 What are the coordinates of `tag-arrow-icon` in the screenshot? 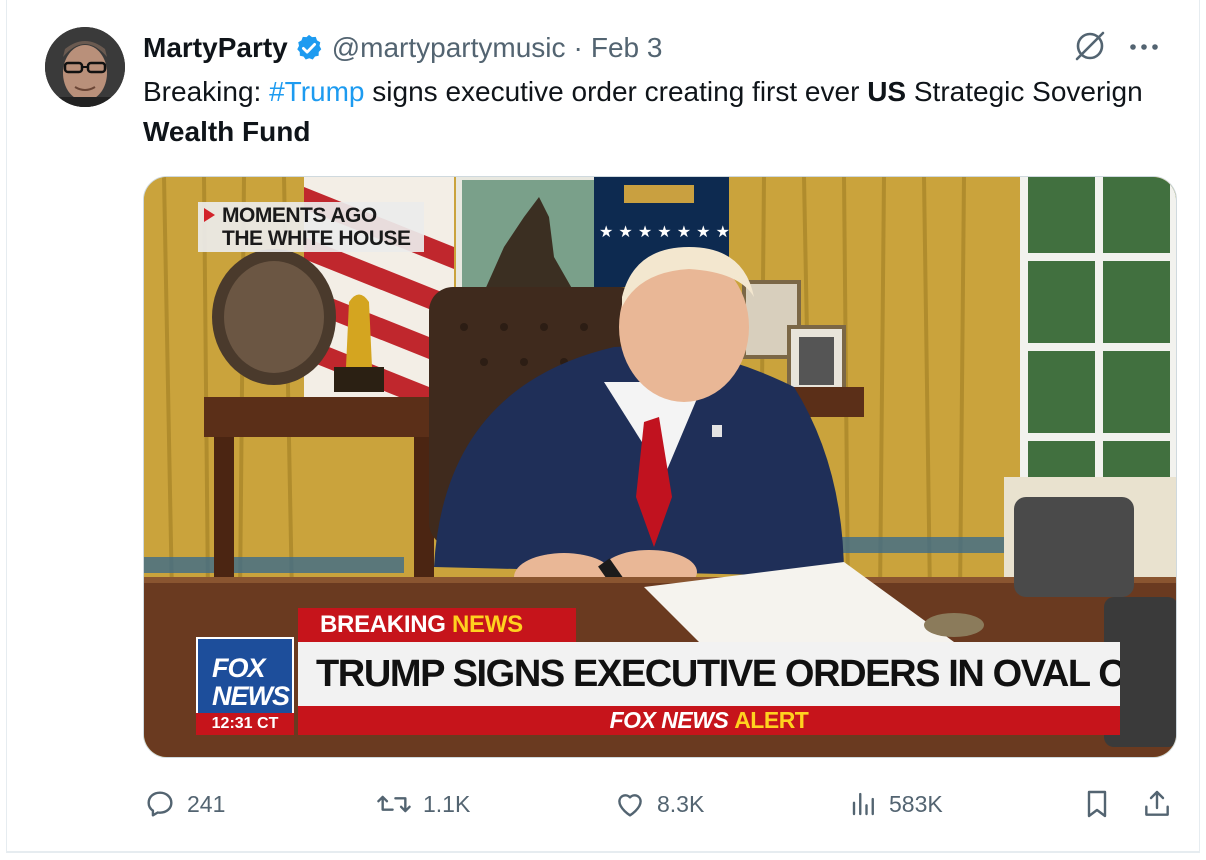 It's located at (209, 215).